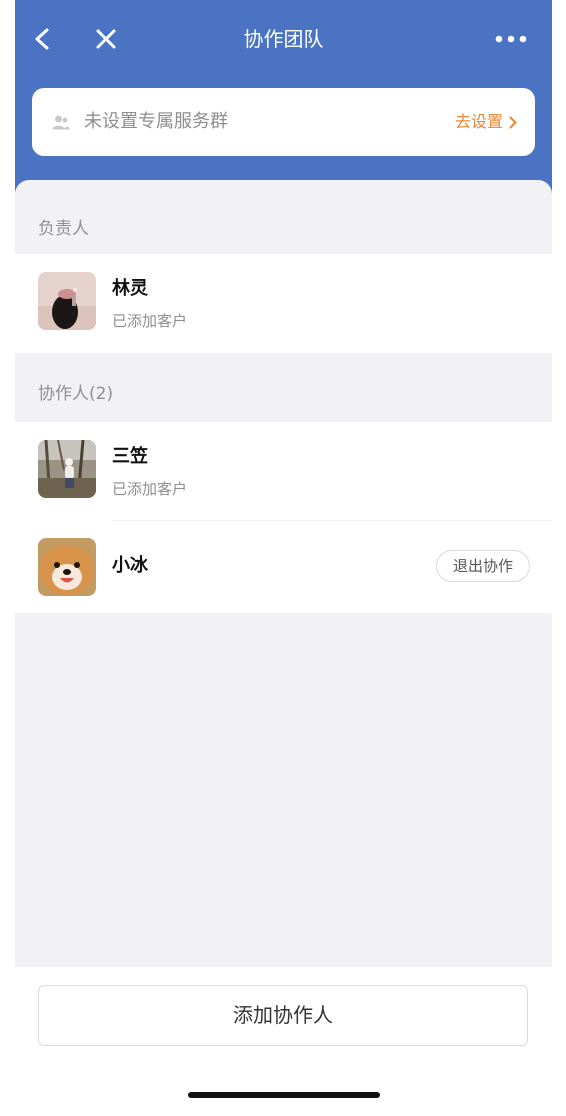 This screenshot has height=1116, width=566. Describe the element at coordinates (130, 565) in the screenshot. I see `member-name: 小冰` at that location.